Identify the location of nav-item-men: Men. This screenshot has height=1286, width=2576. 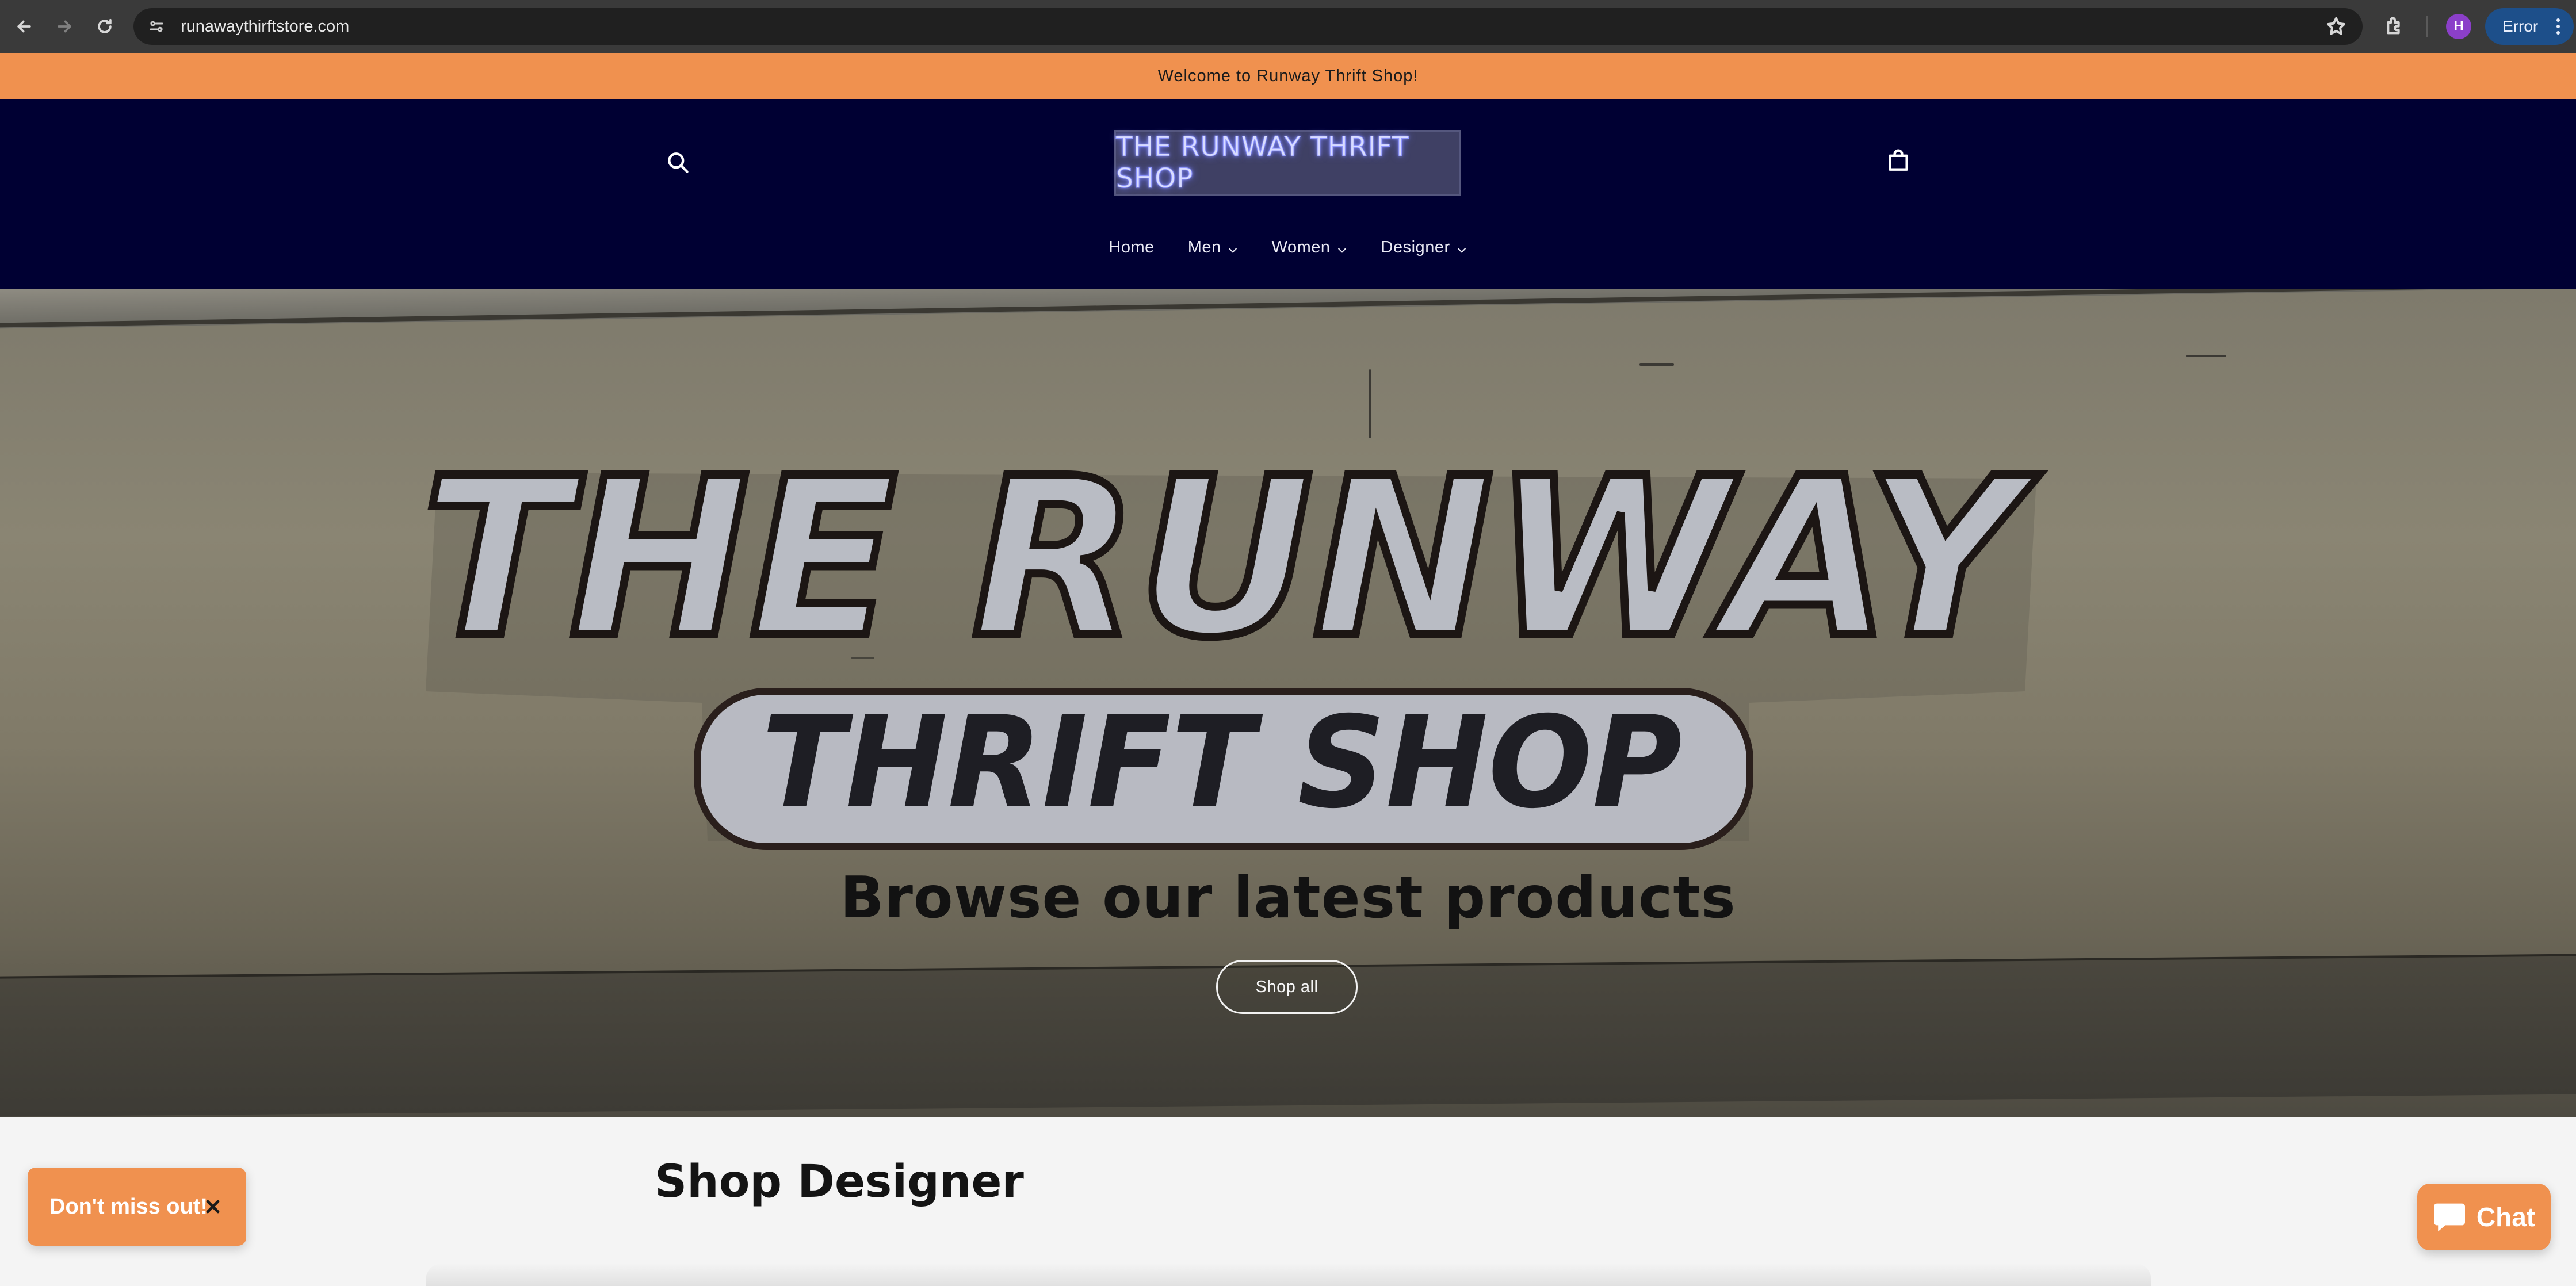
(1213, 248).